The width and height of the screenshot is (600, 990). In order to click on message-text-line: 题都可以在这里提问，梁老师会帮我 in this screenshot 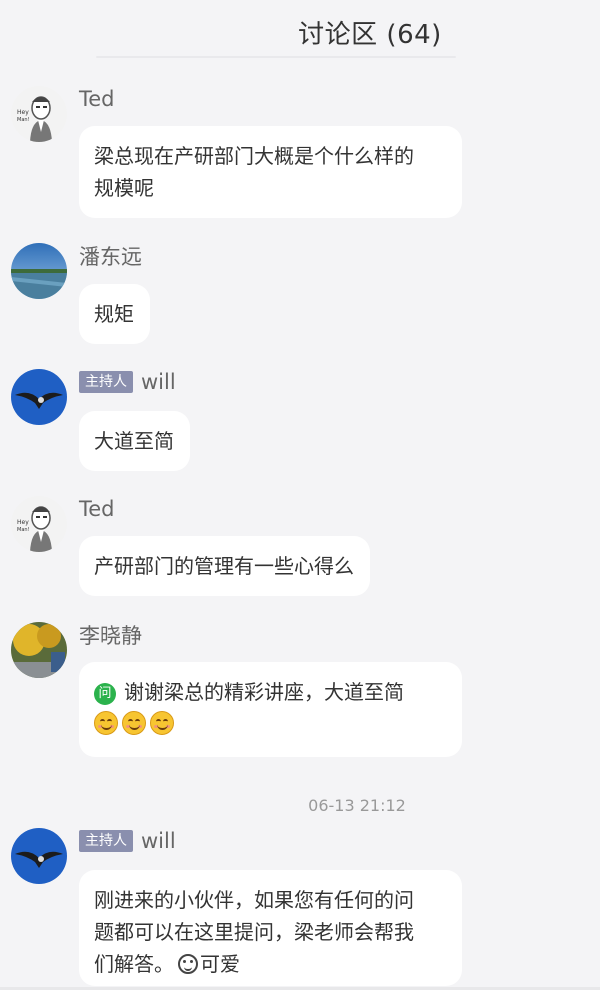, I will do `click(254, 932)`.